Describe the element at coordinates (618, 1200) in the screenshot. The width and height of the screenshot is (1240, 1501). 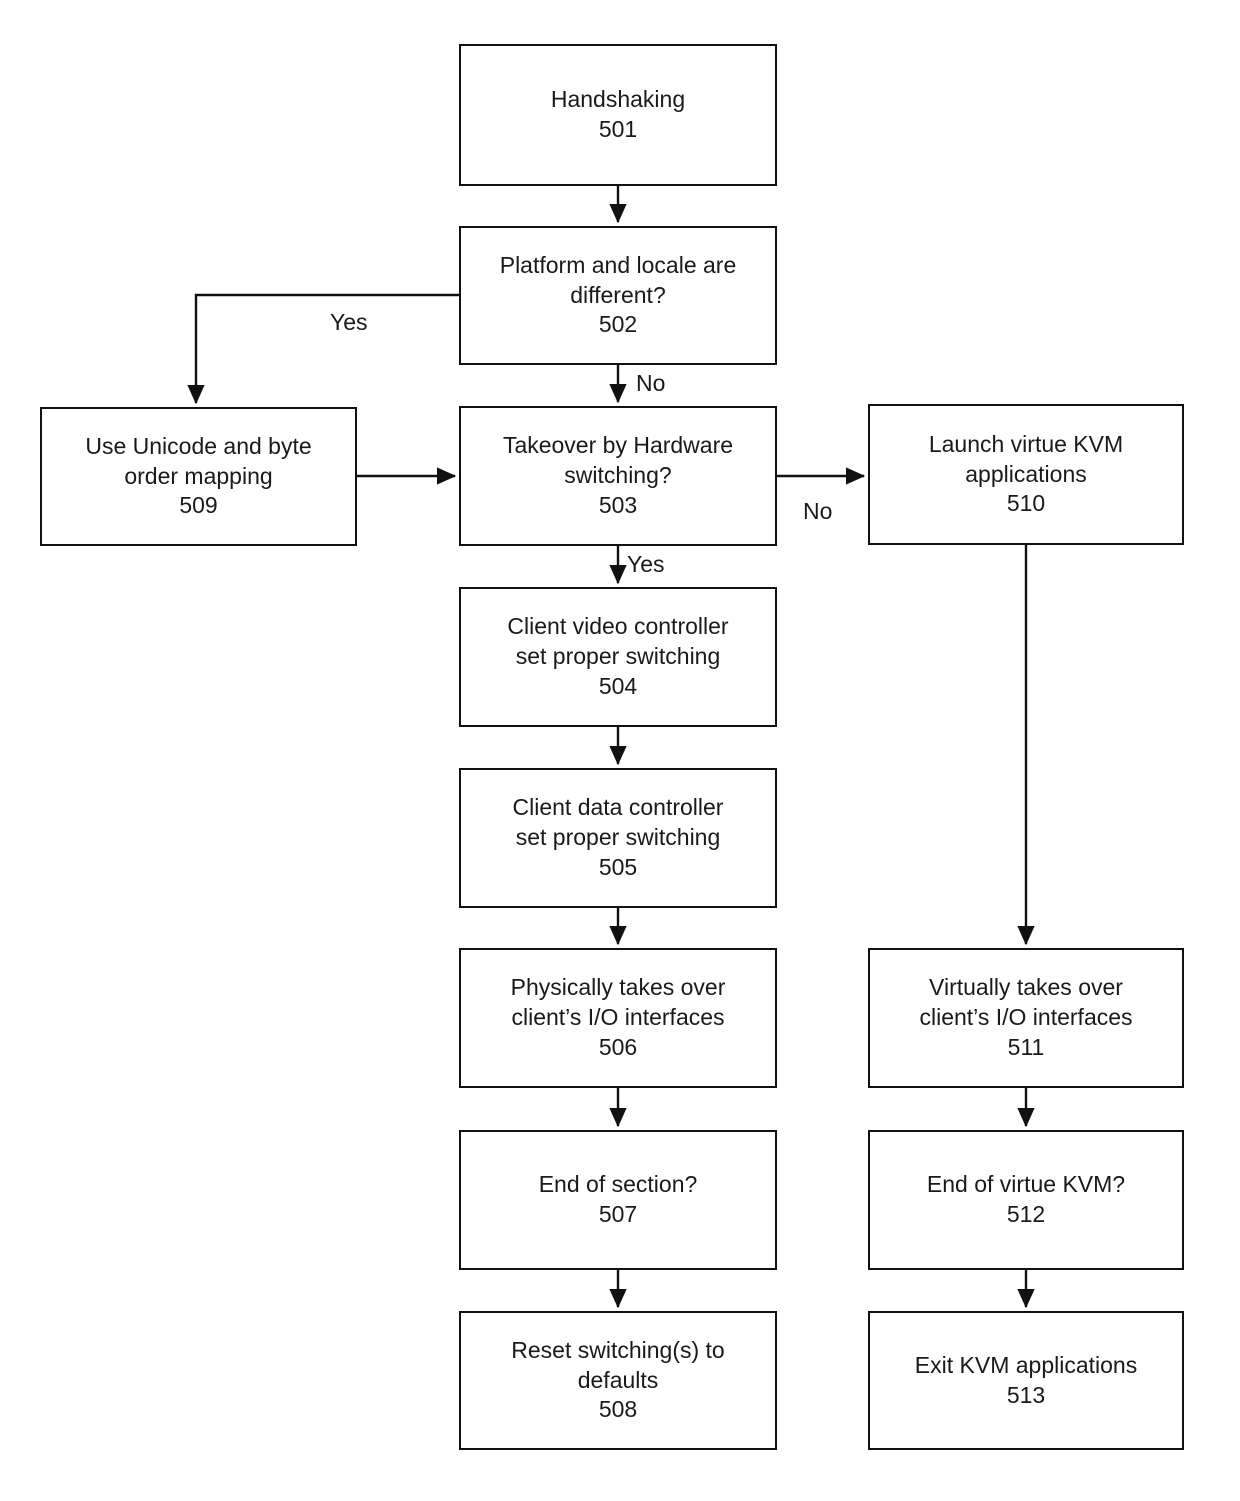
I see `node-end-of-section-507: End of section? 507` at that location.